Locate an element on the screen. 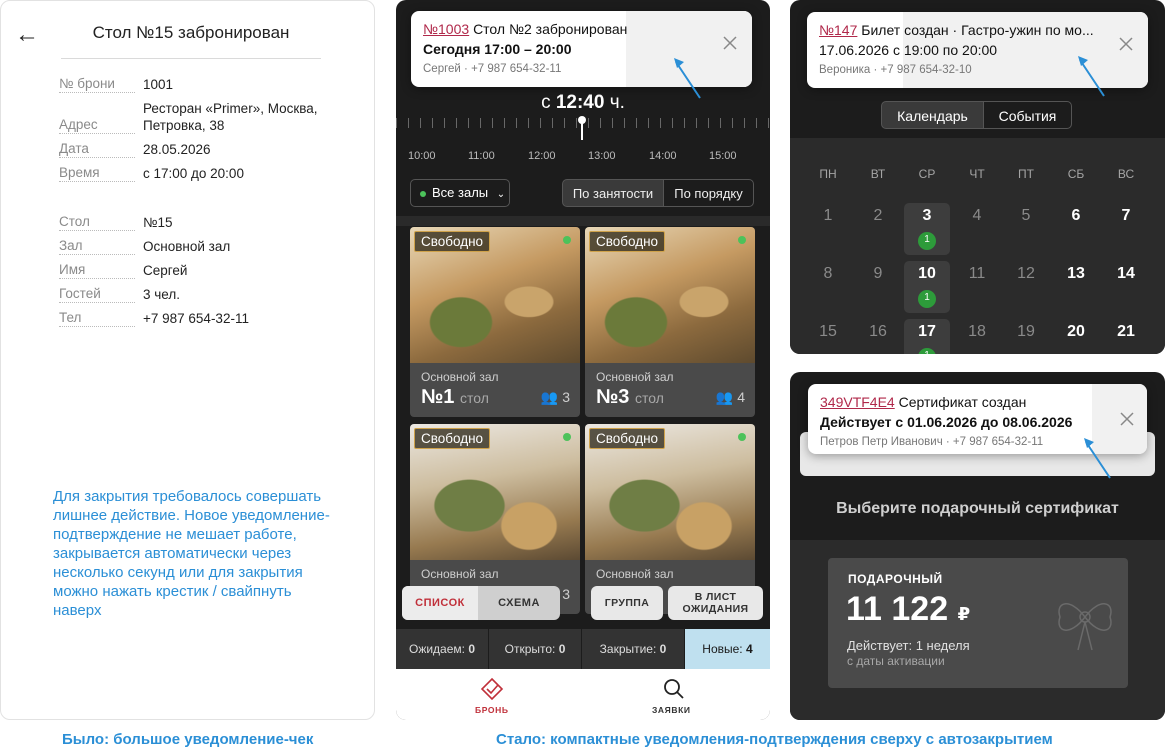  status-open: Открыто: 0 is located at coordinates (535, 649).